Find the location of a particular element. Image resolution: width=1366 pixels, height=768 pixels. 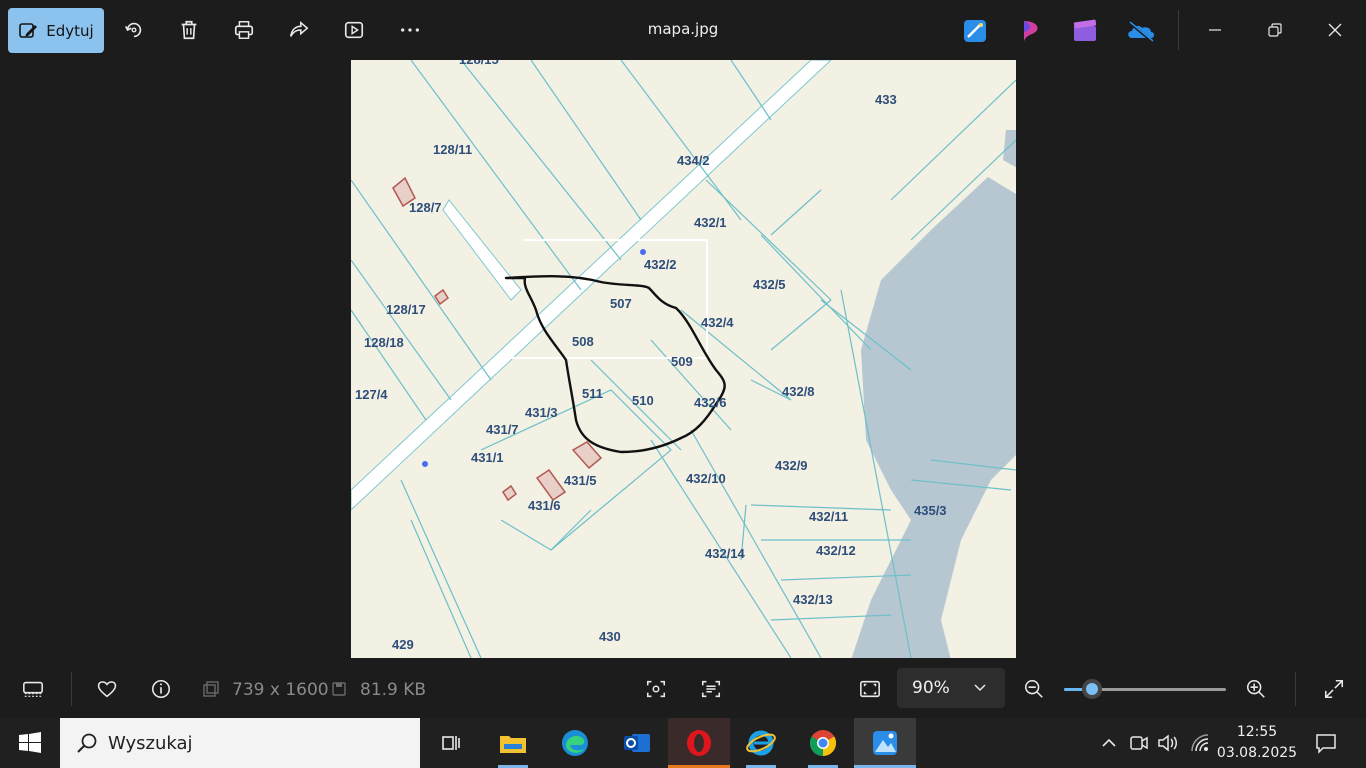

parcel-label: 432/6 is located at coordinates (710, 402).